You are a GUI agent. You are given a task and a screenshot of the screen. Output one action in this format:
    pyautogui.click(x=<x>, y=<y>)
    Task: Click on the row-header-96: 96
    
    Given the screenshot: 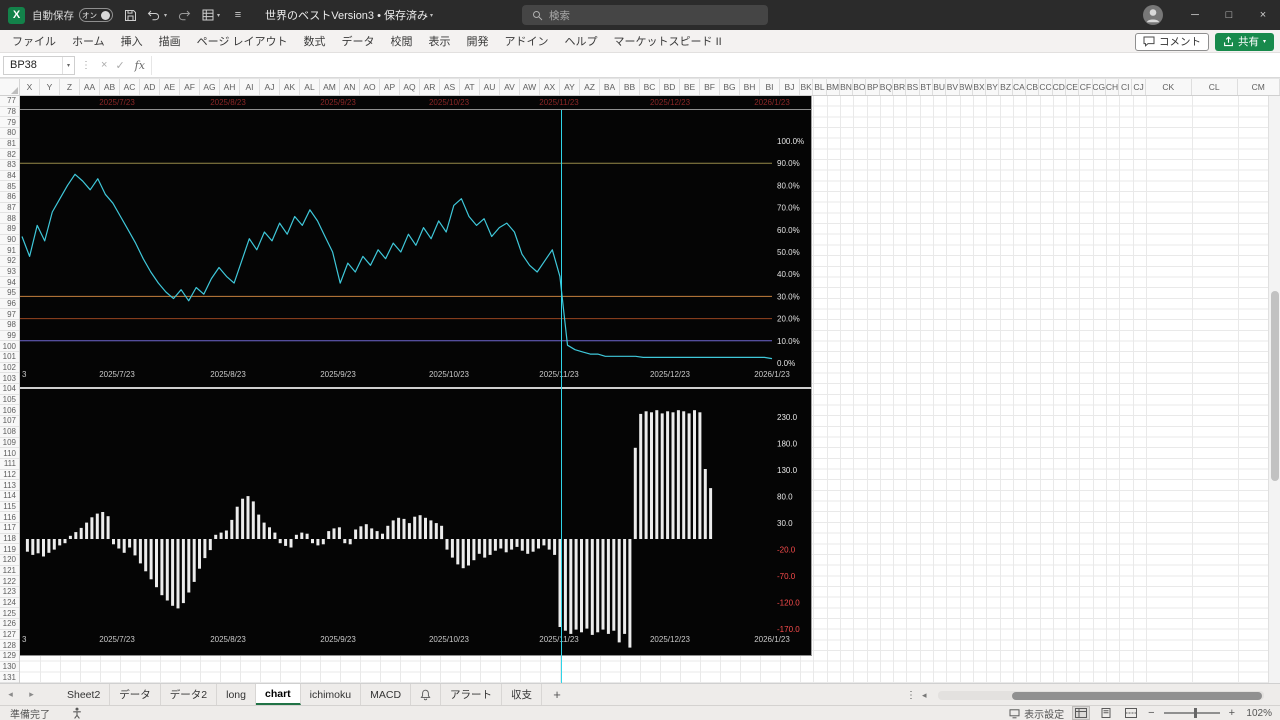 What is the action you would take?
    pyautogui.click(x=9, y=304)
    